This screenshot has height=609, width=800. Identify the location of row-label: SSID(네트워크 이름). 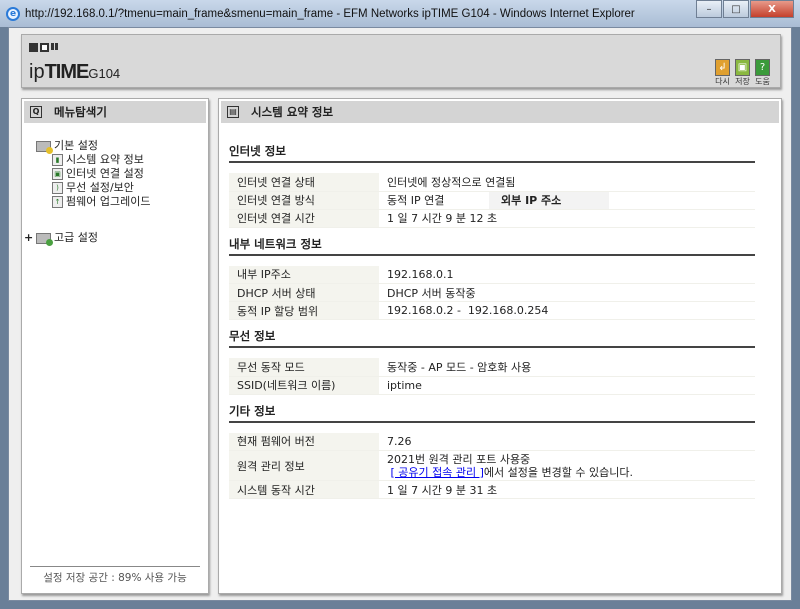
(304, 385).